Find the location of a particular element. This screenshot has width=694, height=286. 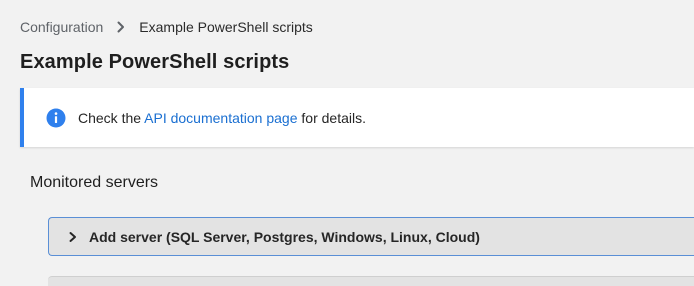

breadcrumb: Configuration Example PowerShell scripts is located at coordinates (166, 27).